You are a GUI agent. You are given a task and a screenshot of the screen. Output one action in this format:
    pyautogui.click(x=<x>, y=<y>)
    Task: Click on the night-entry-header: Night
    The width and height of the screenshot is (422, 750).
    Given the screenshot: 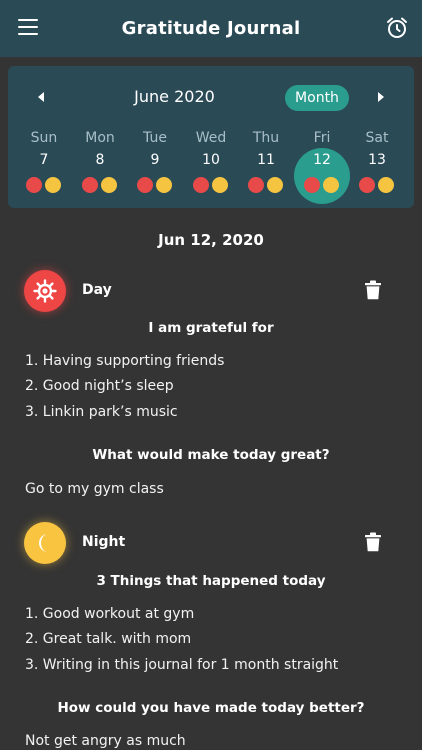 What is the action you would take?
    pyautogui.click(x=211, y=547)
    